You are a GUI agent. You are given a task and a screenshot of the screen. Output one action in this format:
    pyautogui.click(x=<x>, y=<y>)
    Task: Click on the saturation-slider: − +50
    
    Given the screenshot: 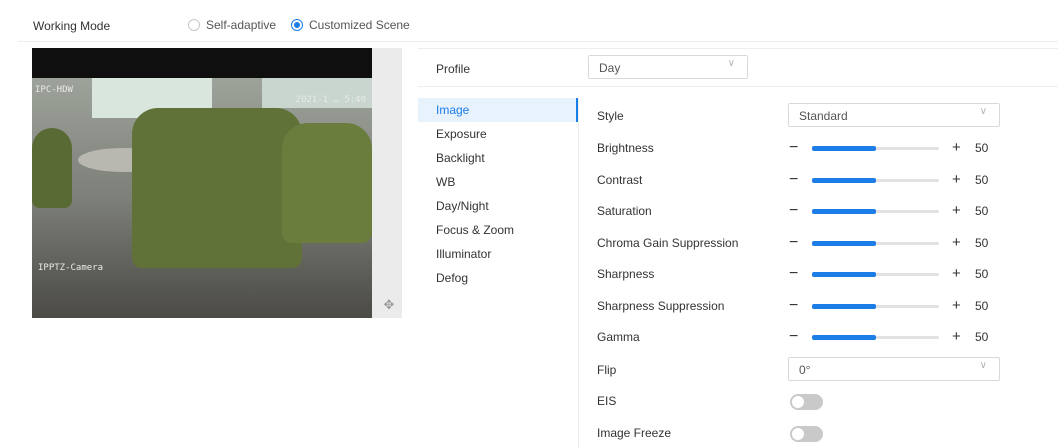 What is the action you would take?
    pyautogui.click(x=889, y=211)
    